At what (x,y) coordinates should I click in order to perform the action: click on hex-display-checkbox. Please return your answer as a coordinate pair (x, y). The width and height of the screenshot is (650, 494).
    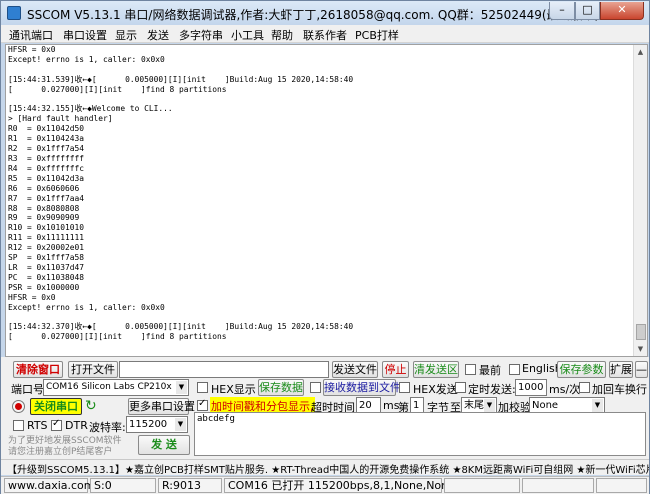
    Looking at the image, I should click on (202, 387).